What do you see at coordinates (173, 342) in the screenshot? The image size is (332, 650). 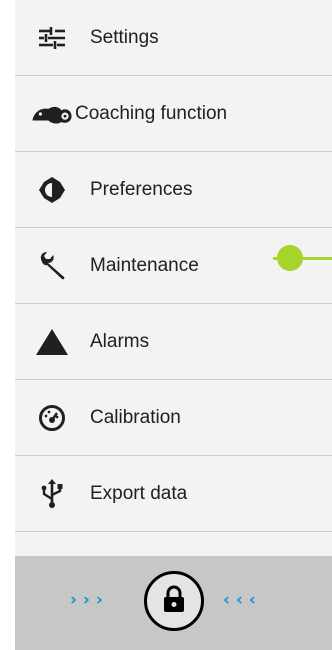 I see `menu-item-alarms: Alarms` at bounding box center [173, 342].